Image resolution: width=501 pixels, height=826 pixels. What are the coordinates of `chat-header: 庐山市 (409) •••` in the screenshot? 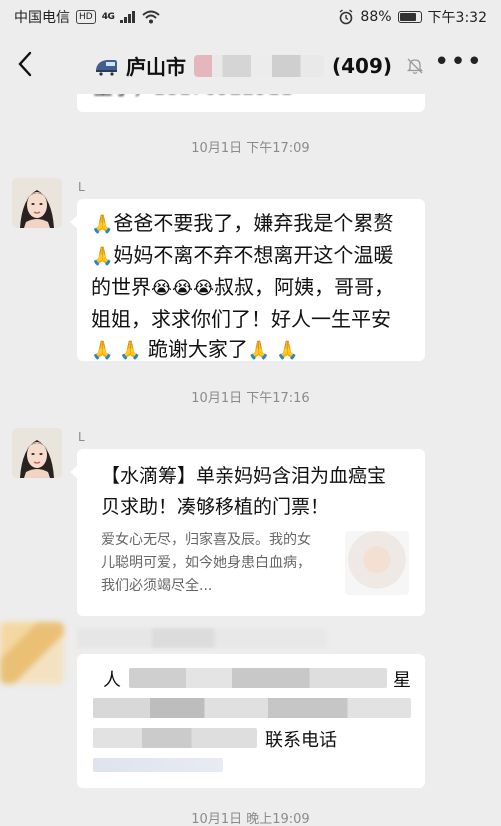 It's located at (250, 64).